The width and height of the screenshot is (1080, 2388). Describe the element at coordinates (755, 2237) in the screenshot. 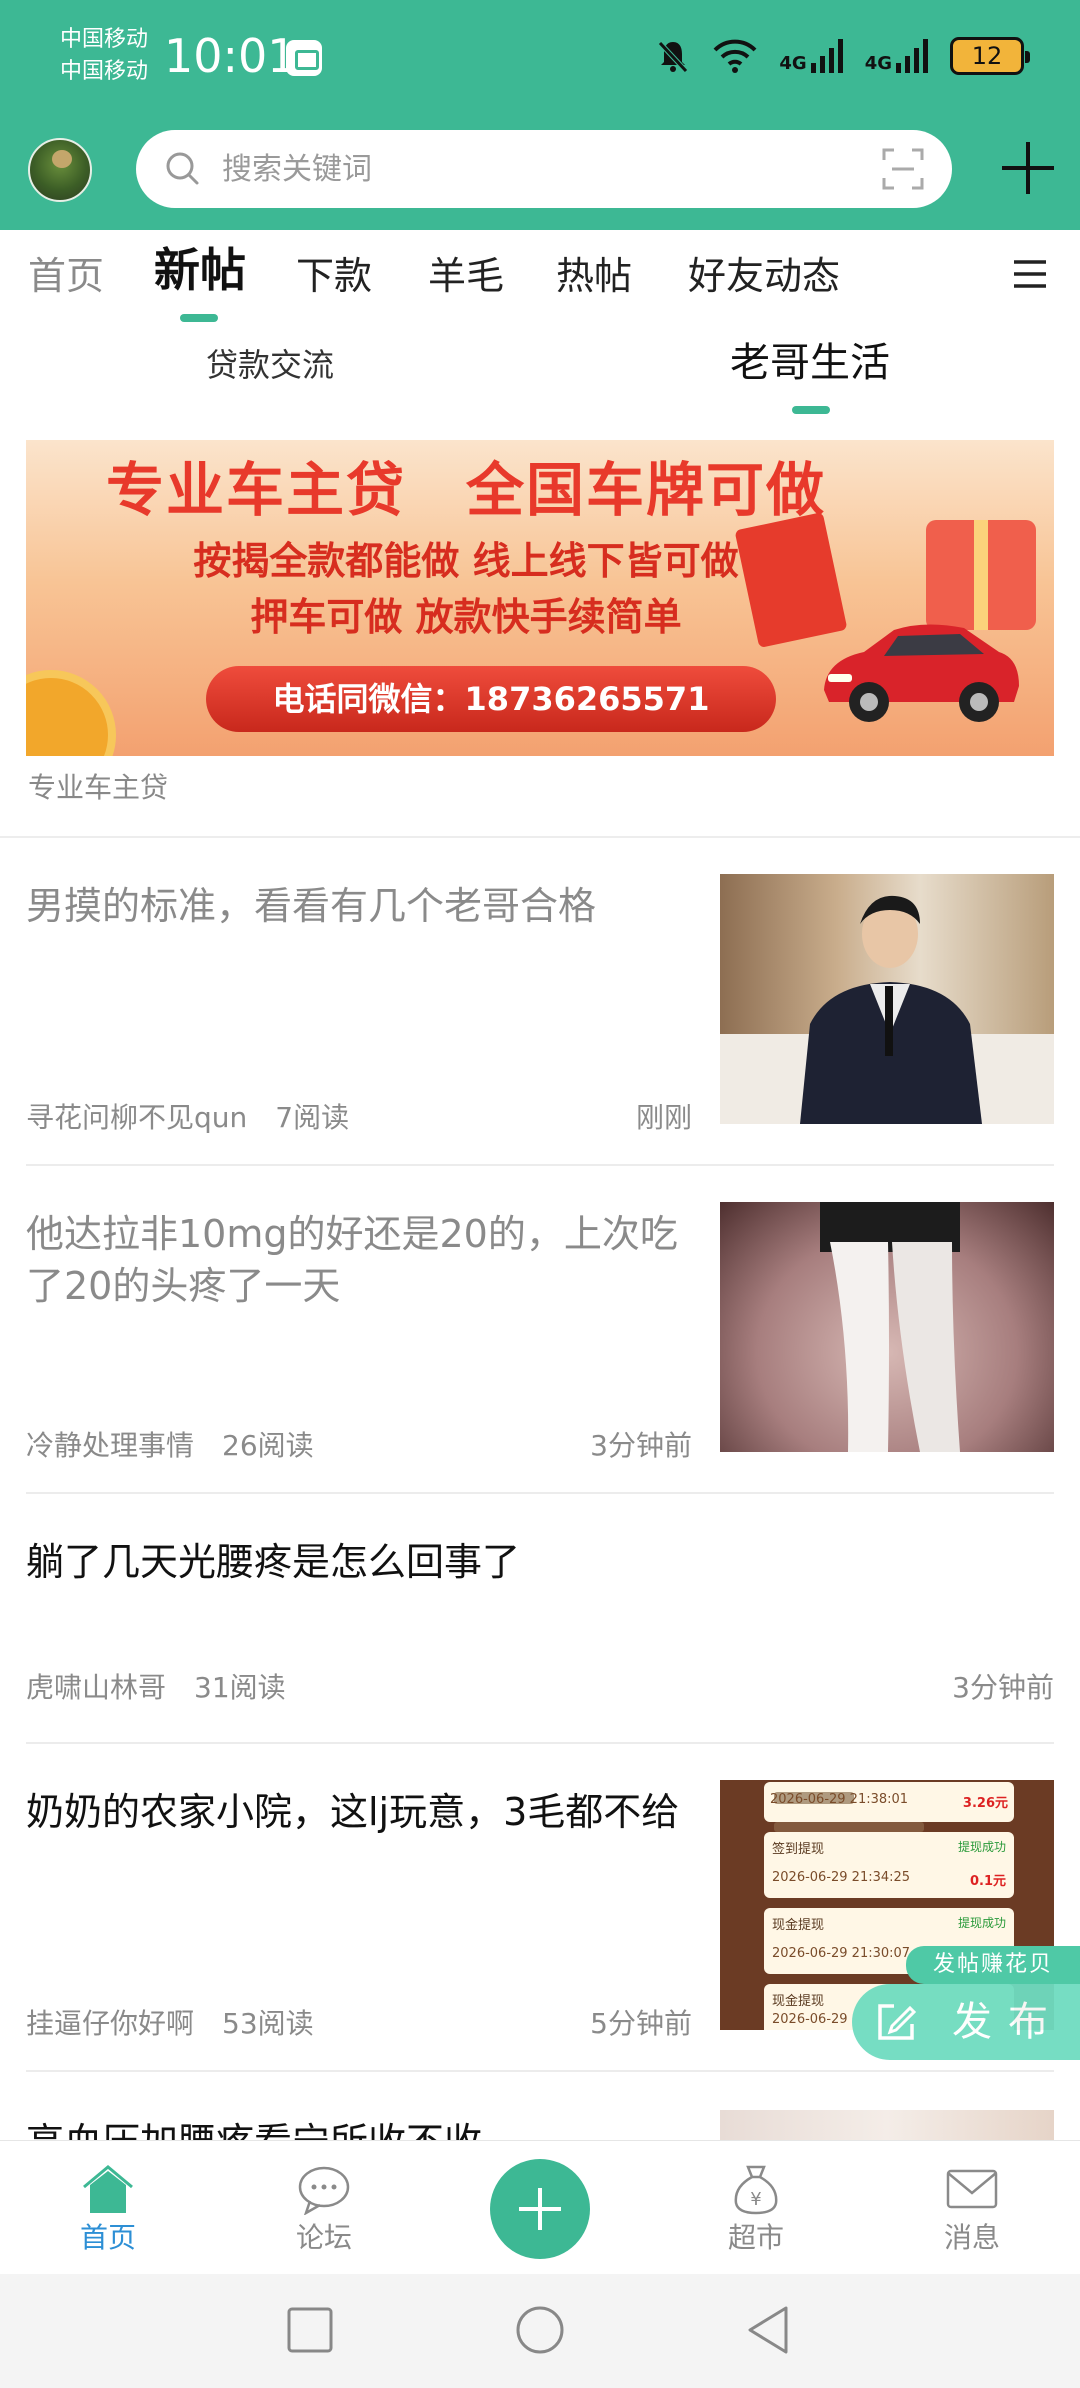

I see `nav-label: 超市` at that location.